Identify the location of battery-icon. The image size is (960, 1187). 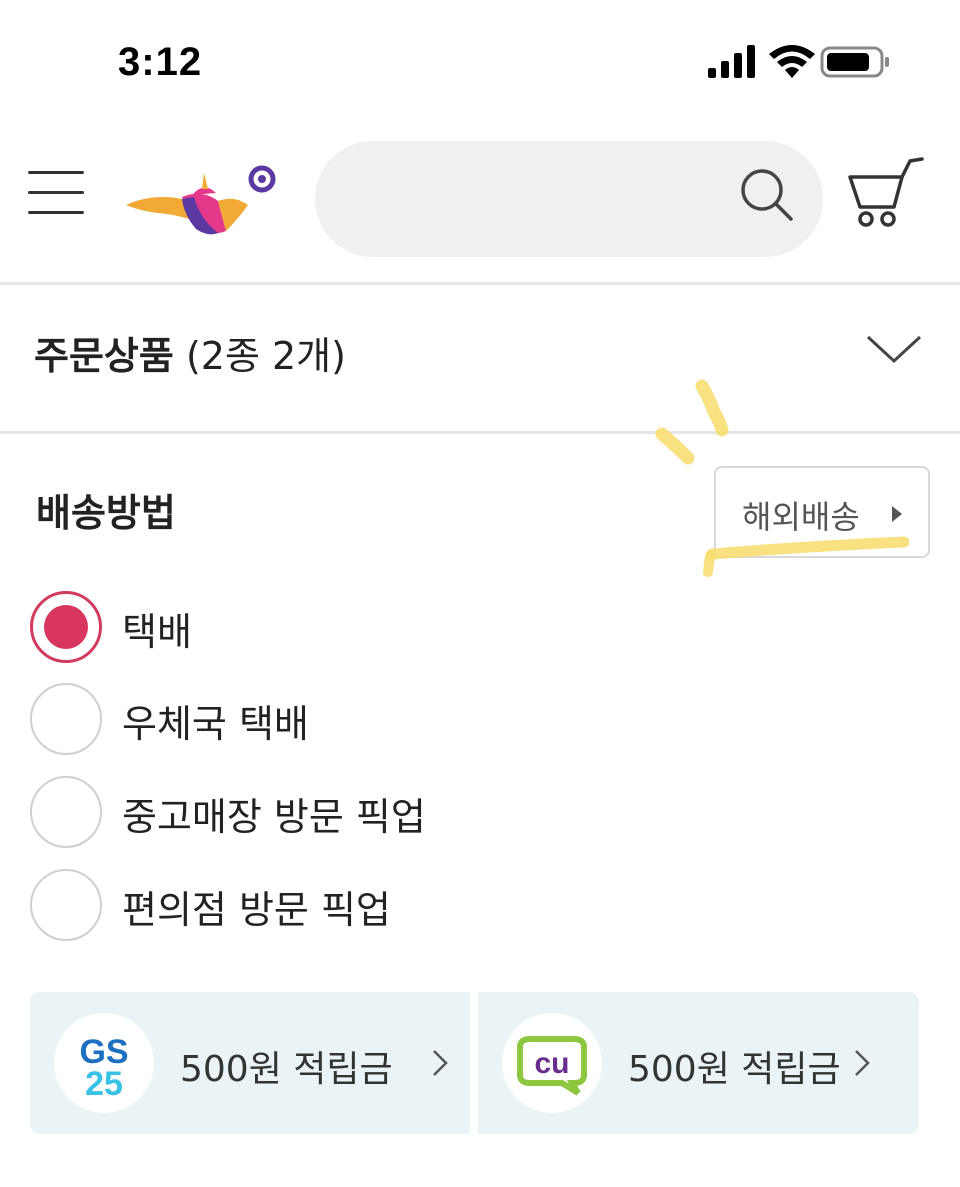
(854, 62).